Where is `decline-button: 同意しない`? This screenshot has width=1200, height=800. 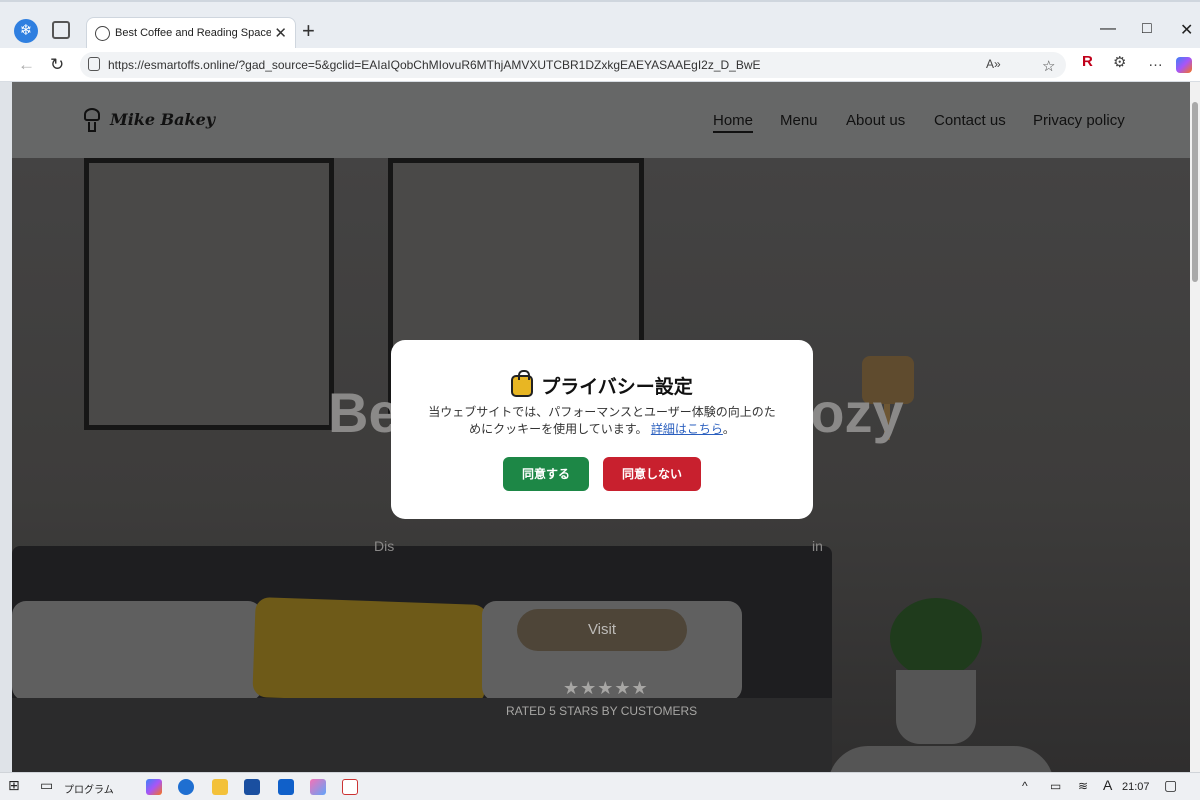 decline-button: 同意しない is located at coordinates (652, 474).